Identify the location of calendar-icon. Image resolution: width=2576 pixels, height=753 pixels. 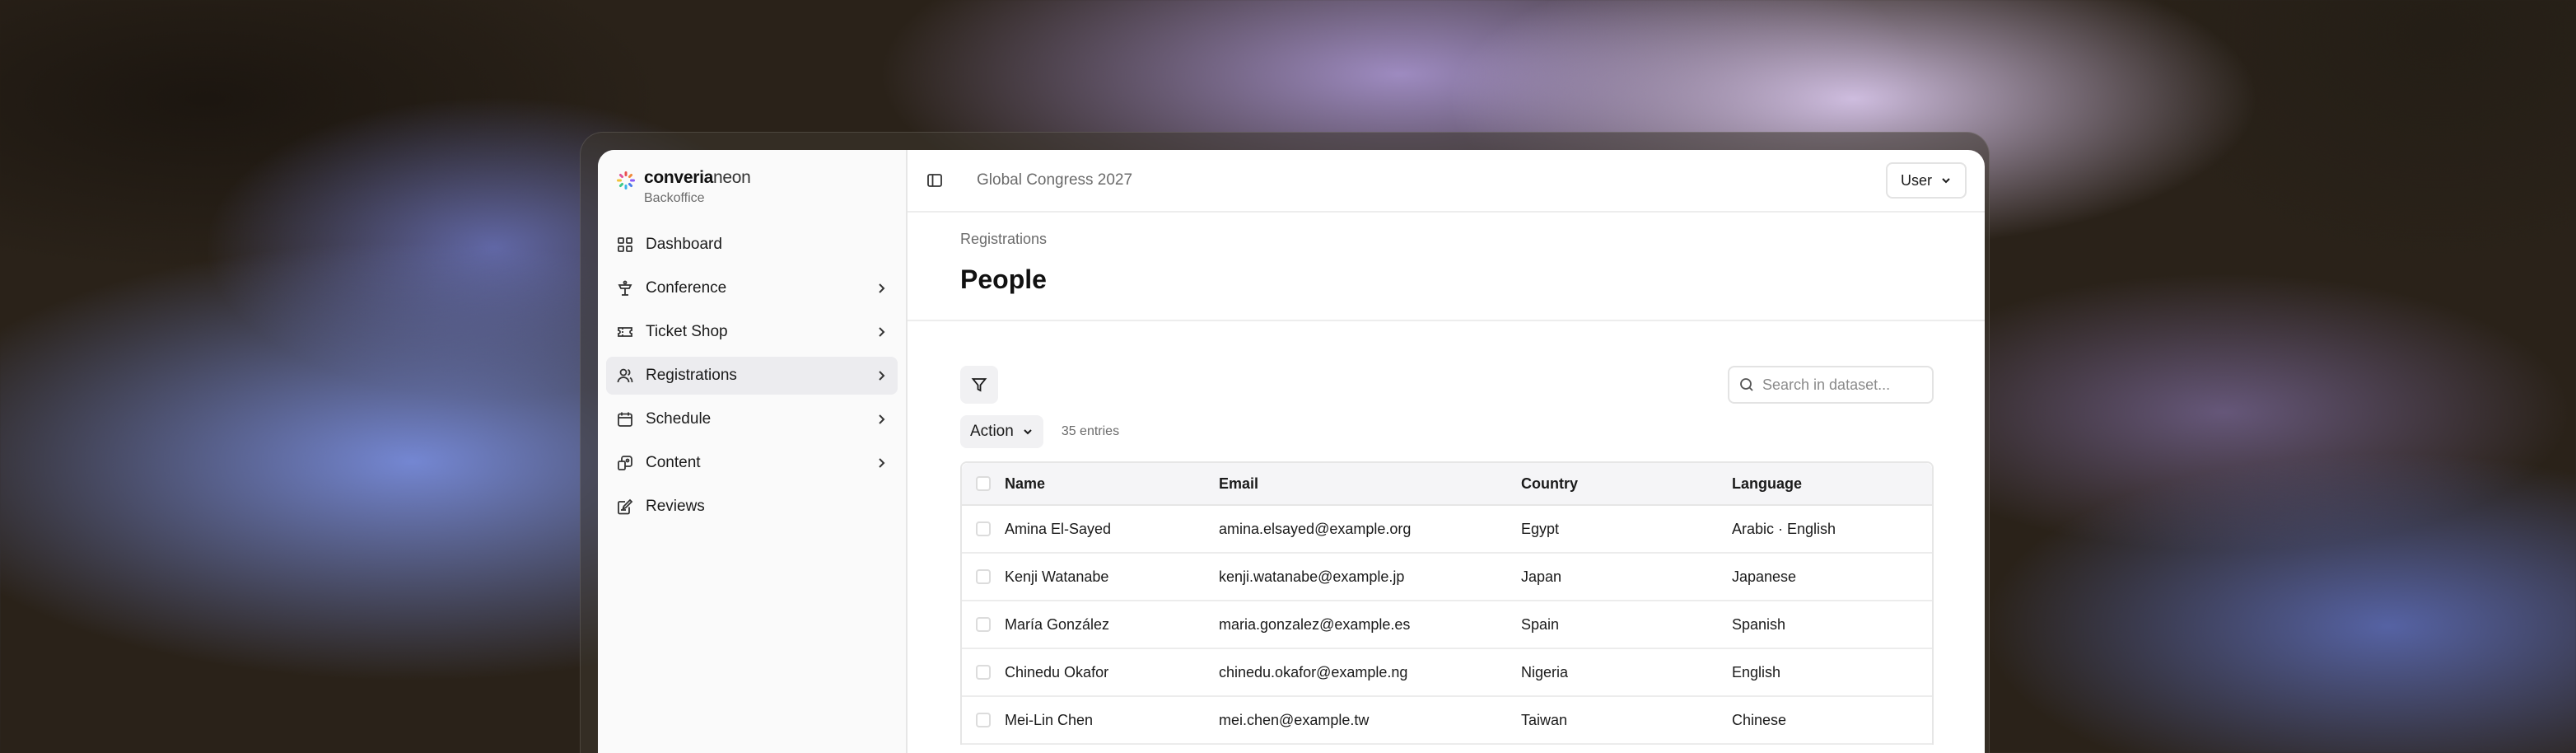
(625, 419).